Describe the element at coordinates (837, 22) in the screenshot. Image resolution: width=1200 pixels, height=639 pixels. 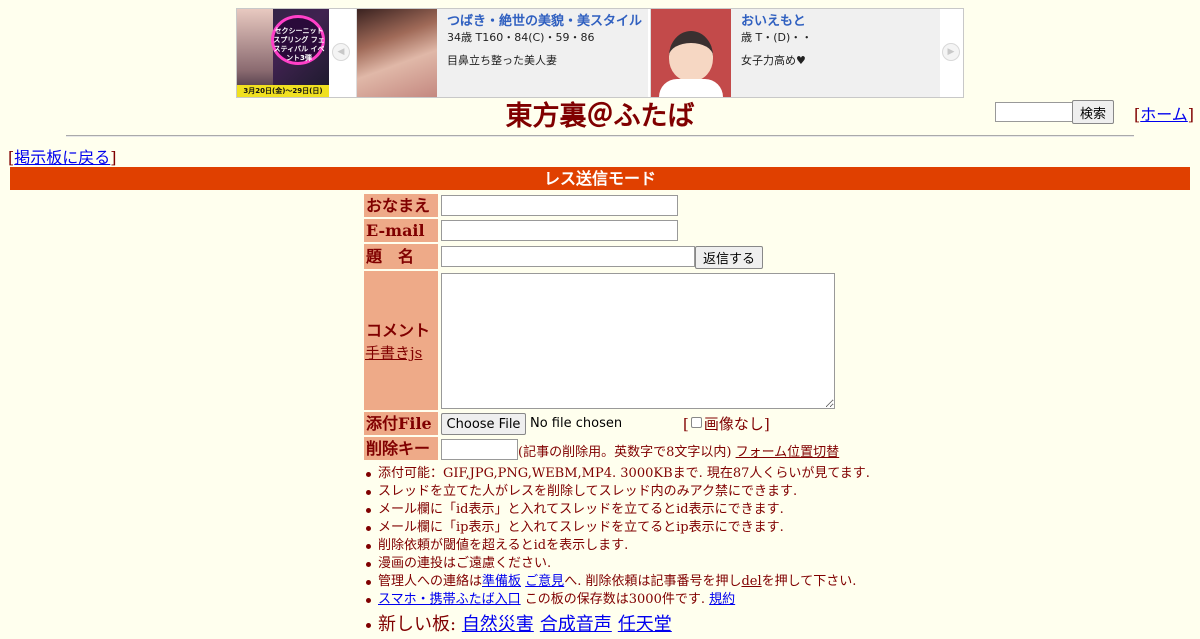
I see `card-name: おいえもと` at that location.